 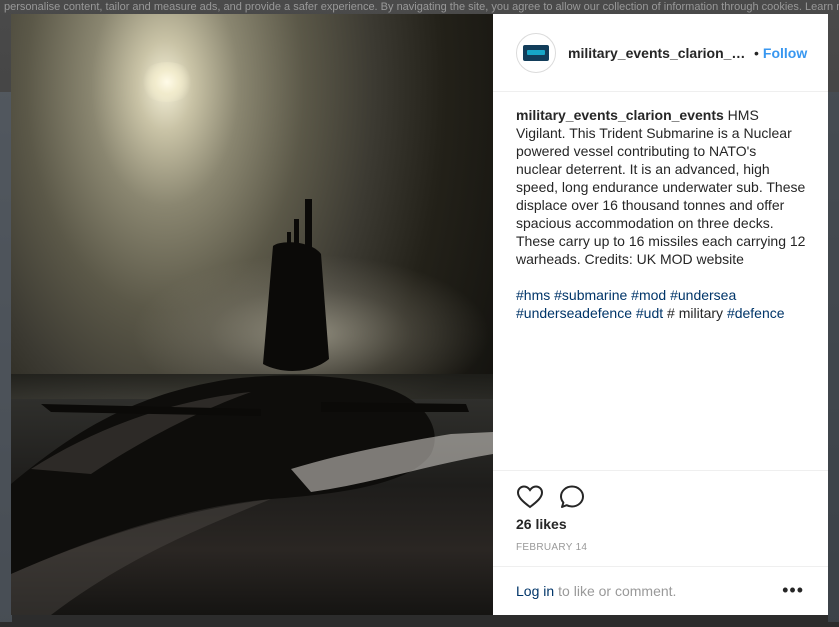 What do you see at coordinates (535, 591) in the screenshot?
I see `login-link: Log in` at bounding box center [535, 591].